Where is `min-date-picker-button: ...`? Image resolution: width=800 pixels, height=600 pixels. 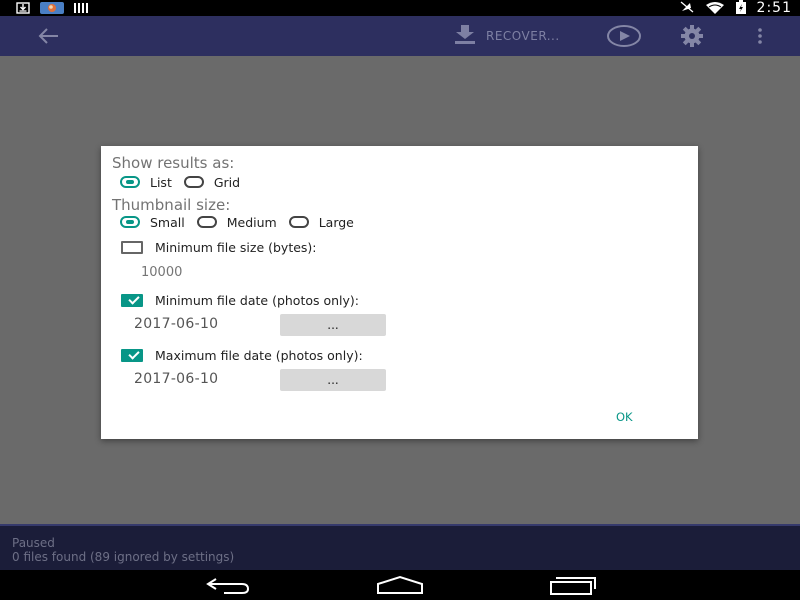
min-date-picker-button: ... is located at coordinates (333, 325).